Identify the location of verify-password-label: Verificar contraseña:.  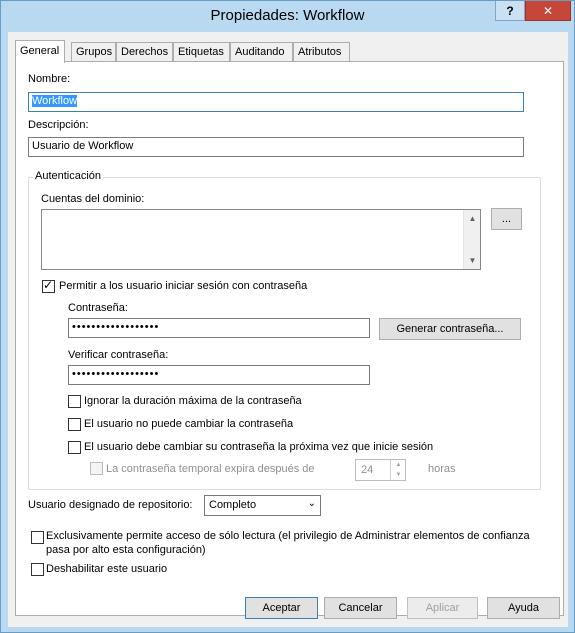
(118, 355).